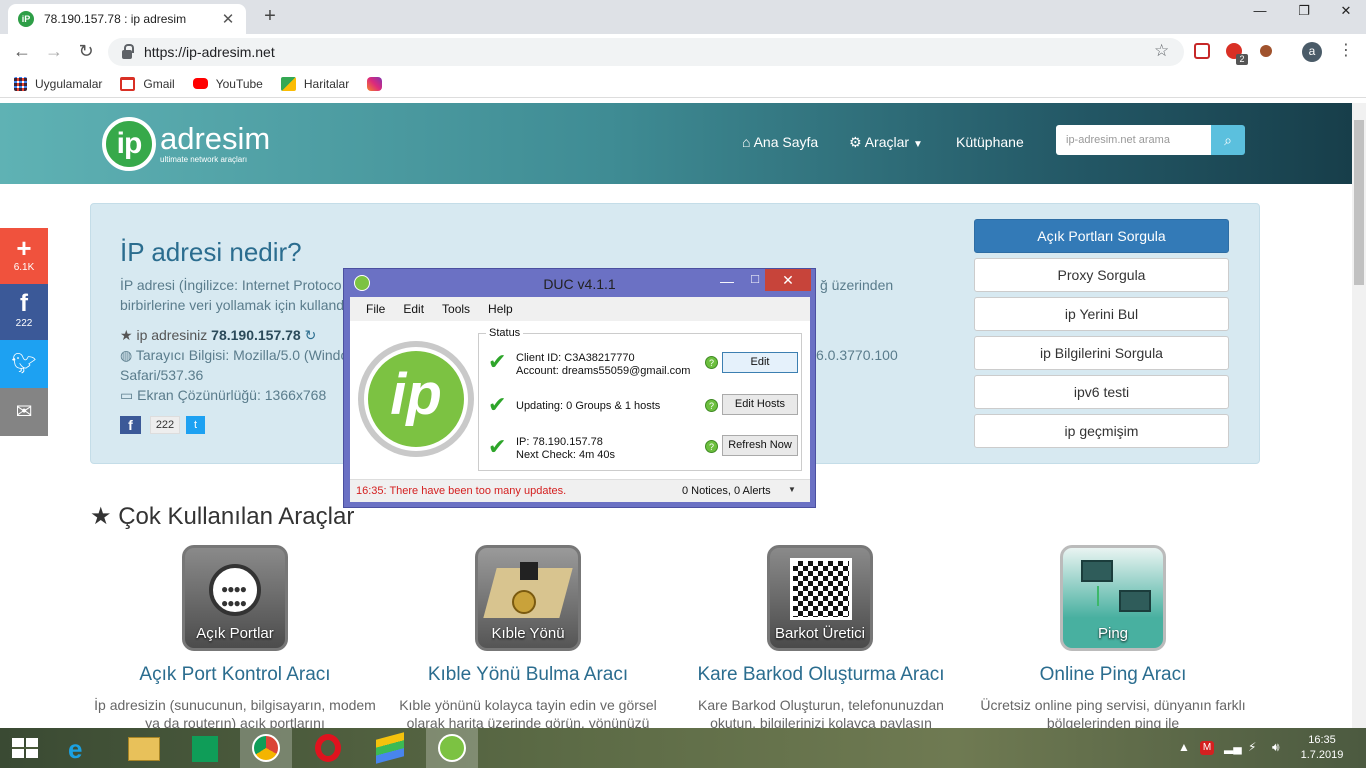  What do you see at coordinates (270, 16) in the screenshot?
I see `new-tab-icon: +` at bounding box center [270, 16].